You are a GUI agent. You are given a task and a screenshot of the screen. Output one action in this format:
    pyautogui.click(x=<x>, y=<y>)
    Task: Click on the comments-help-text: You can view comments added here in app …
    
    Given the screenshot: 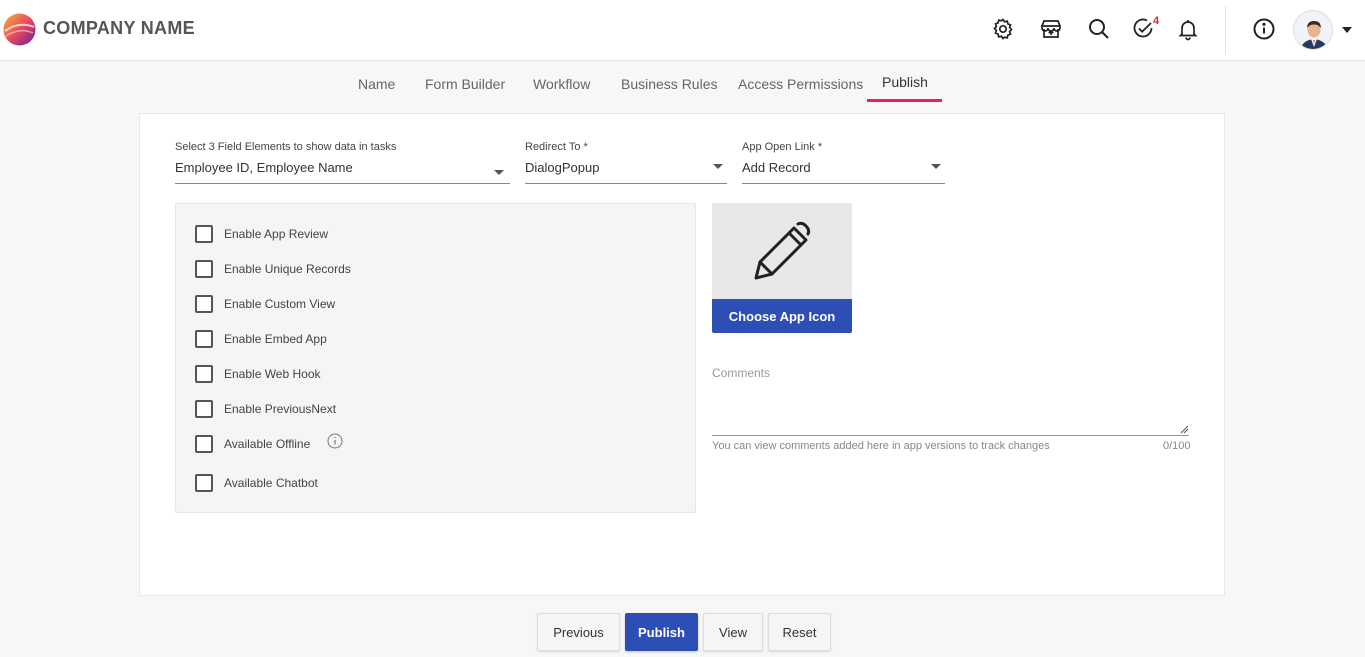 What is the action you would take?
    pyautogui.click(x=881, y=446)
    